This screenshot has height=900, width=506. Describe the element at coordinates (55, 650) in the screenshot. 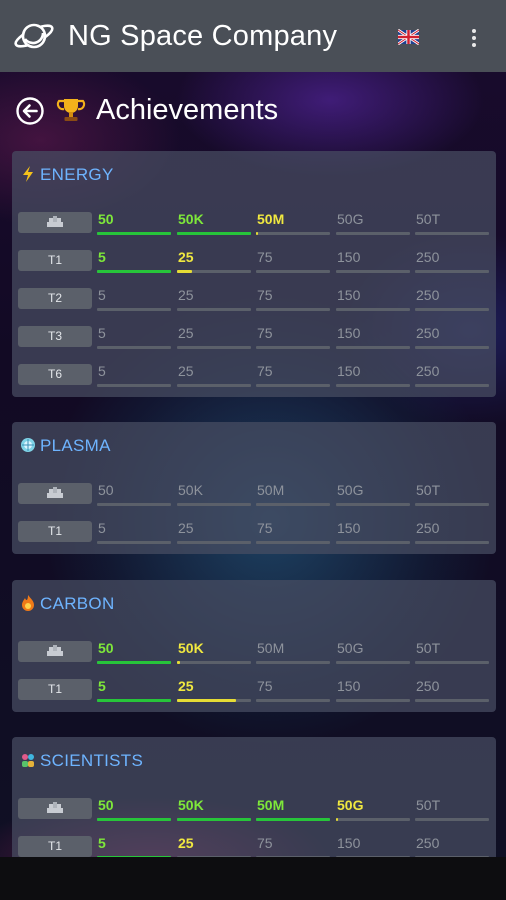

I see `storage-icon` at that location.